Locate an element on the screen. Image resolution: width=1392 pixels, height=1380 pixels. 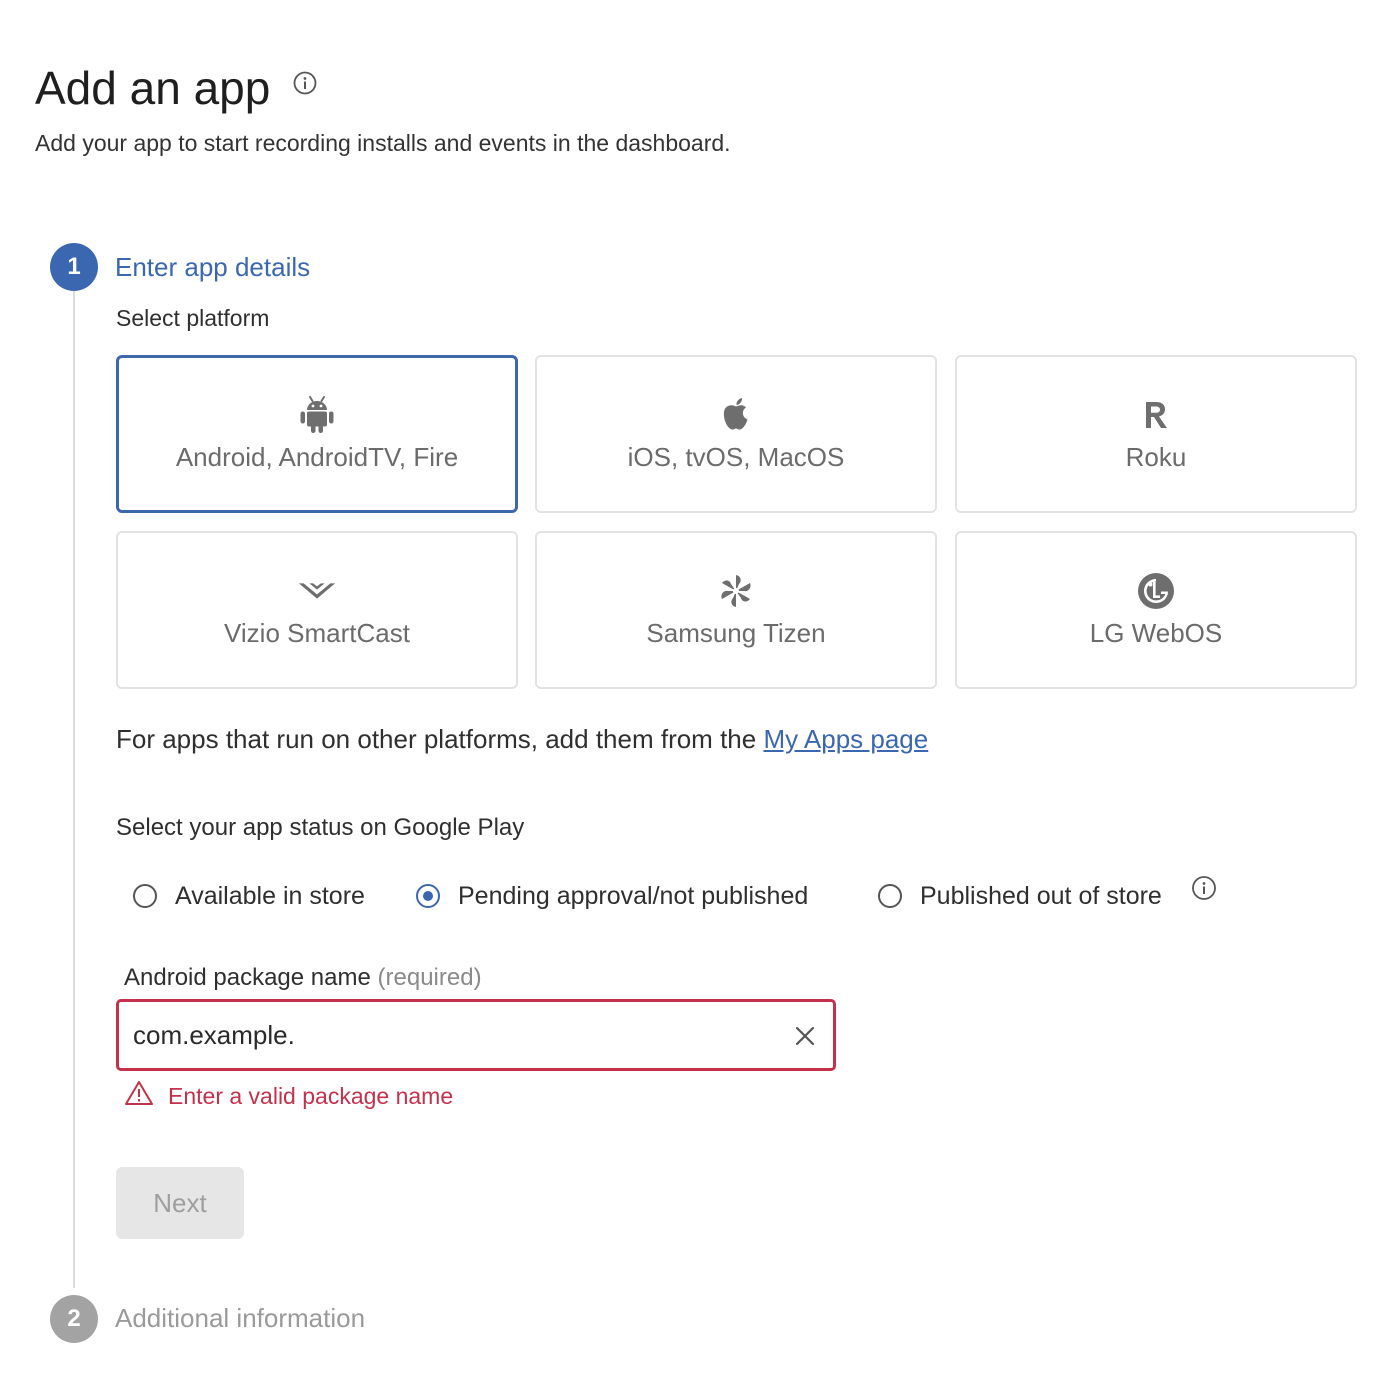
platform-label: LG WebOS is located at coordinates (1156, 633).